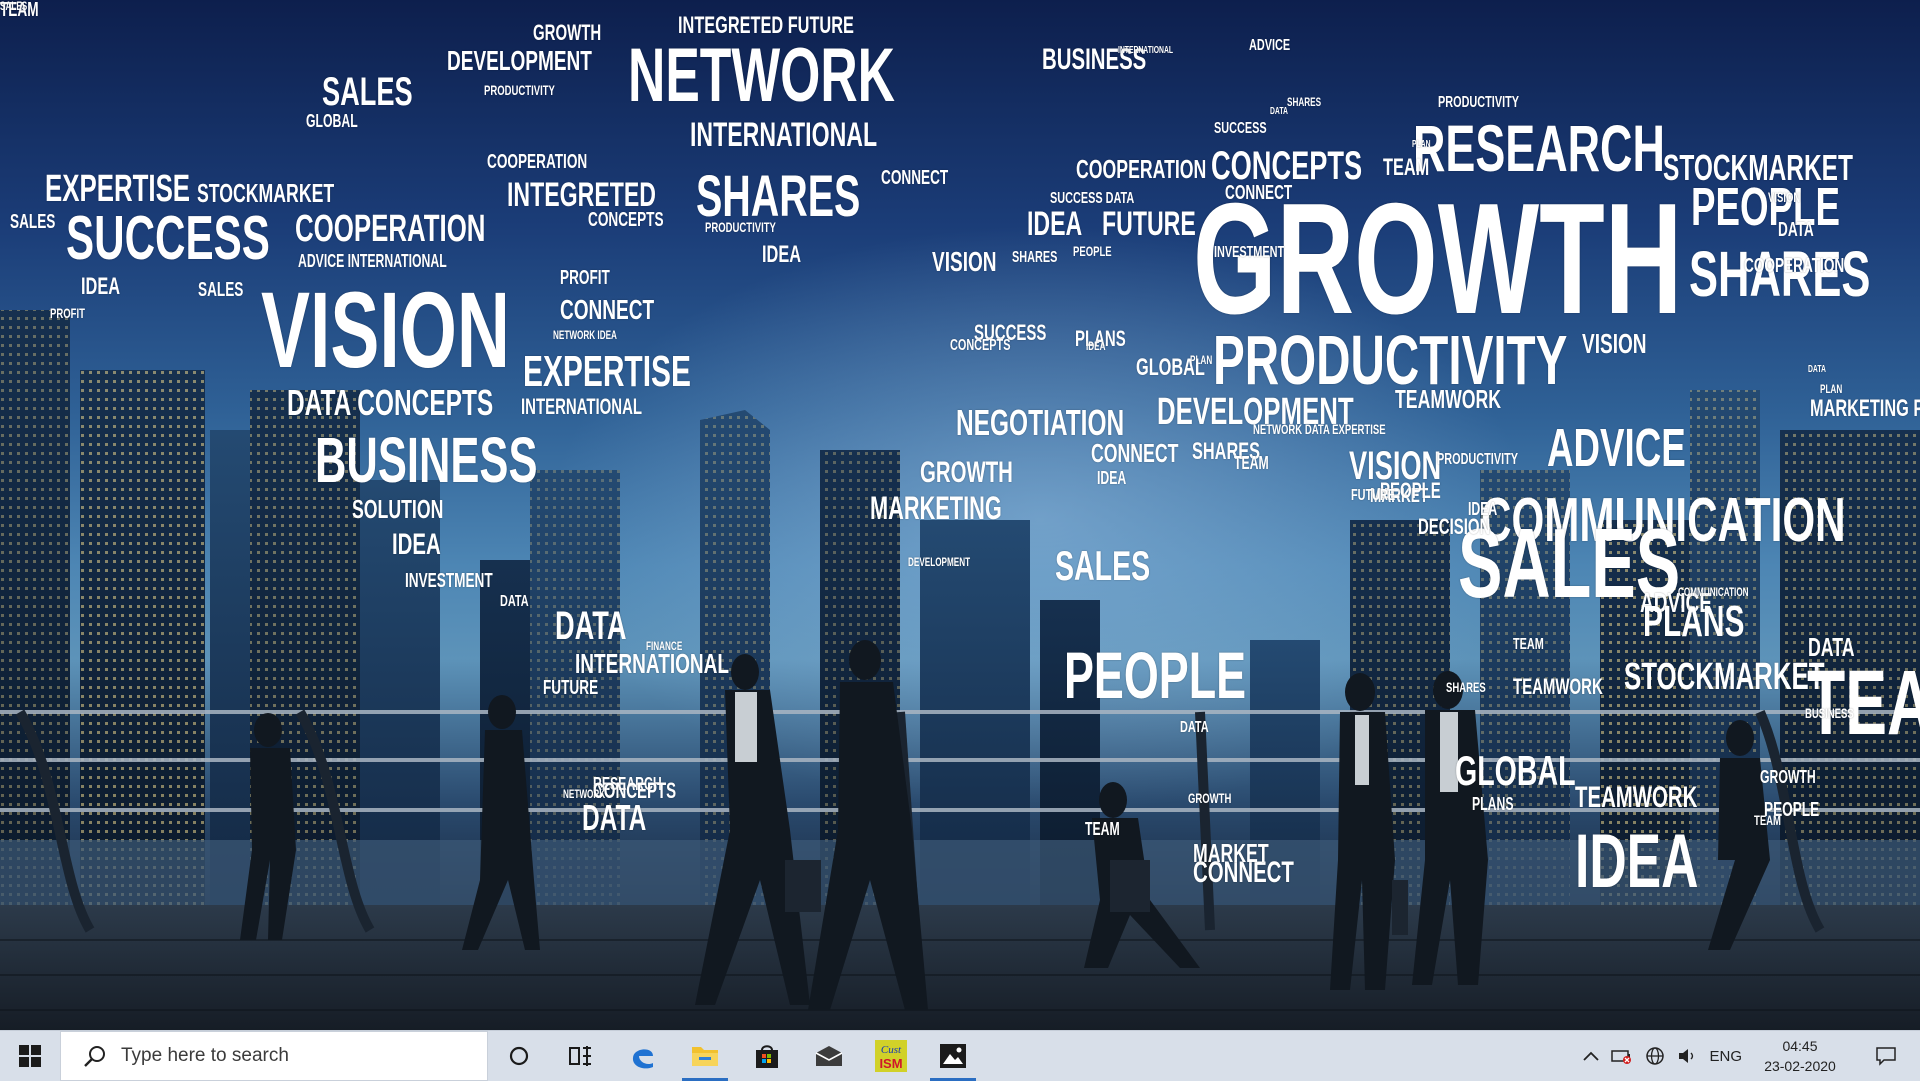 The image size is (1920, 1081). I want to click on cust-ism-icon: Cust ISM, so click(891, 1056).